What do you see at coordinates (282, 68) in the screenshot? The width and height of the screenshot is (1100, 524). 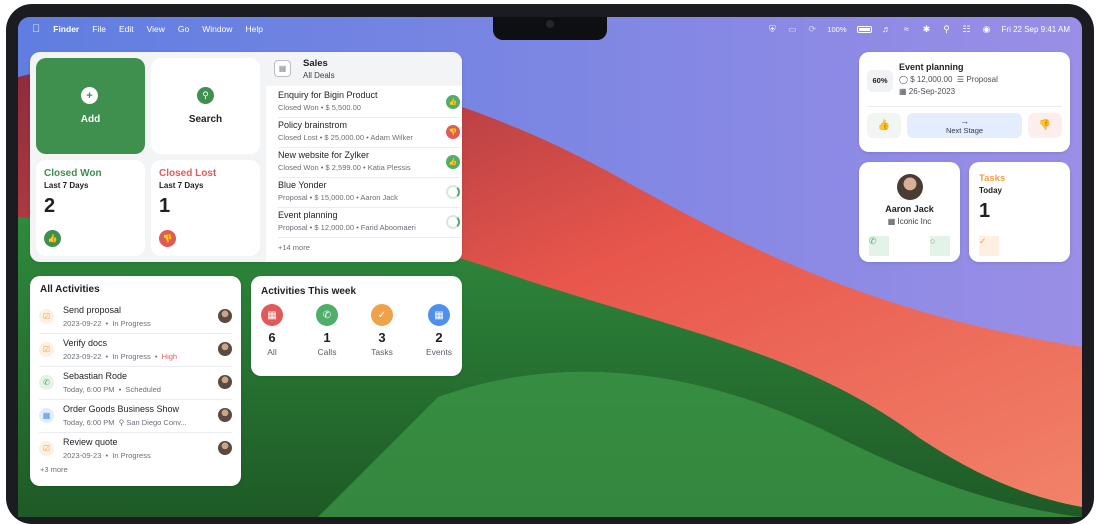 I see `pipeline-icon: ▦` at bounding box center [282, 68].